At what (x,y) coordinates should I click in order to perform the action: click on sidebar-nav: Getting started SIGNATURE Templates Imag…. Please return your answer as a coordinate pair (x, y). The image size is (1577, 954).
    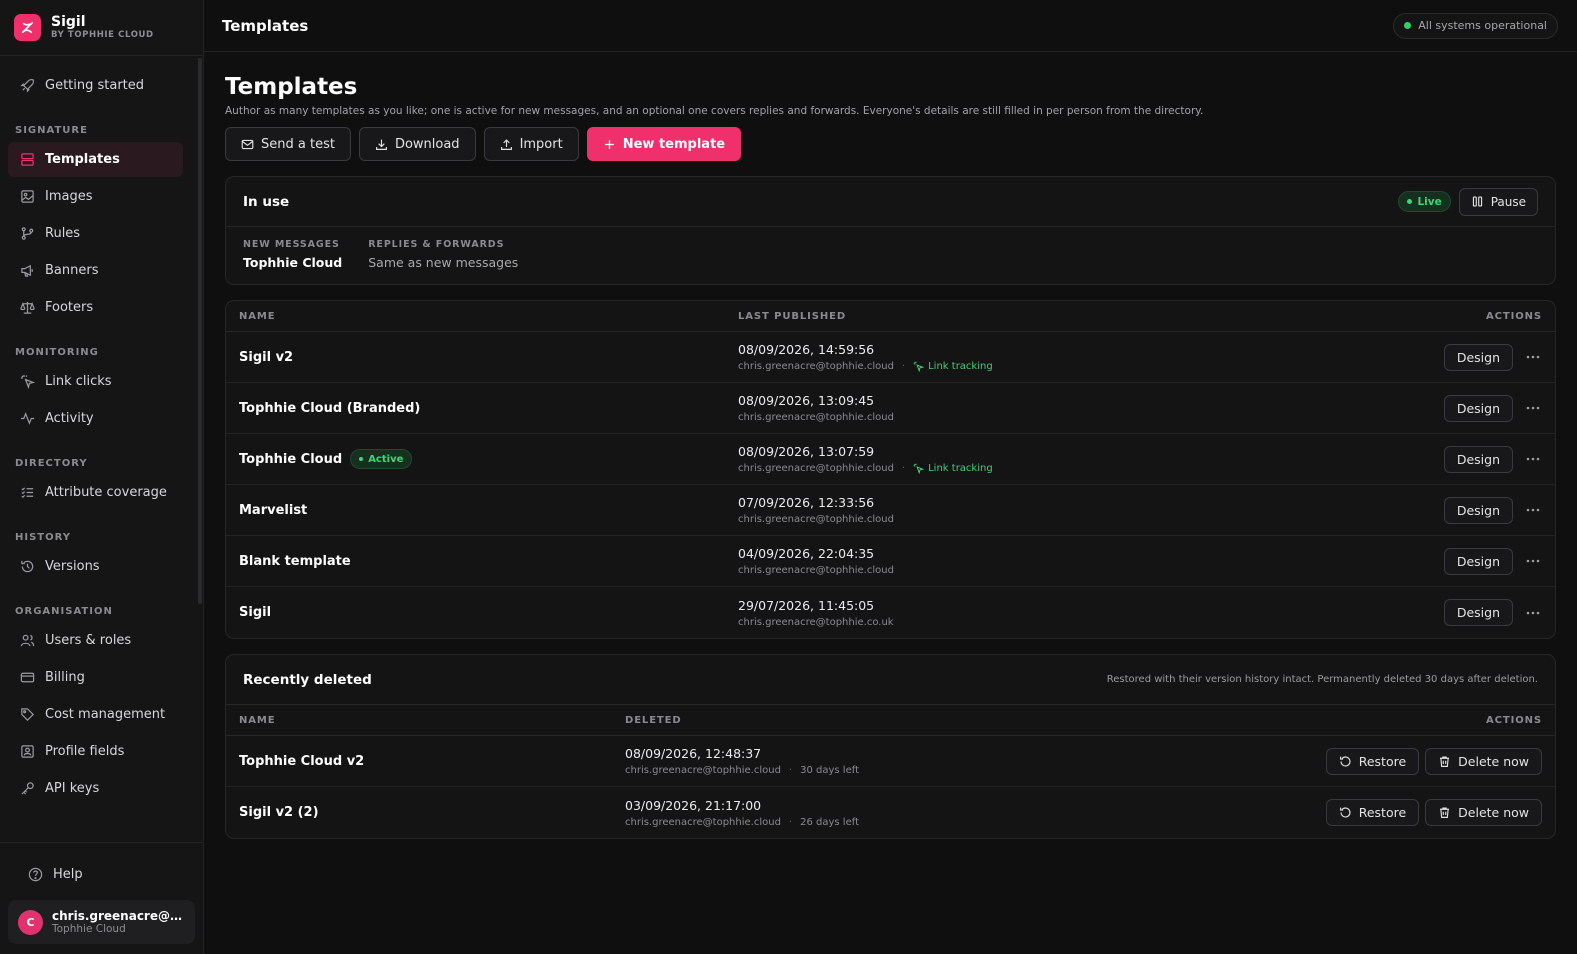
    Looking at the image, I should click on (95, 437).